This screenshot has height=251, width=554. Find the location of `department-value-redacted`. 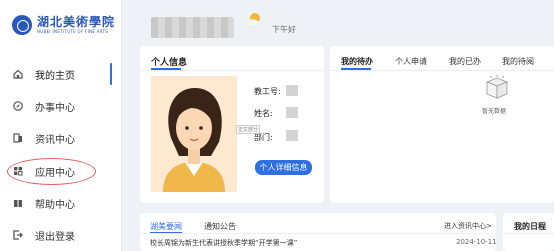

department-value-redacted is located at coordinates (292, 135).